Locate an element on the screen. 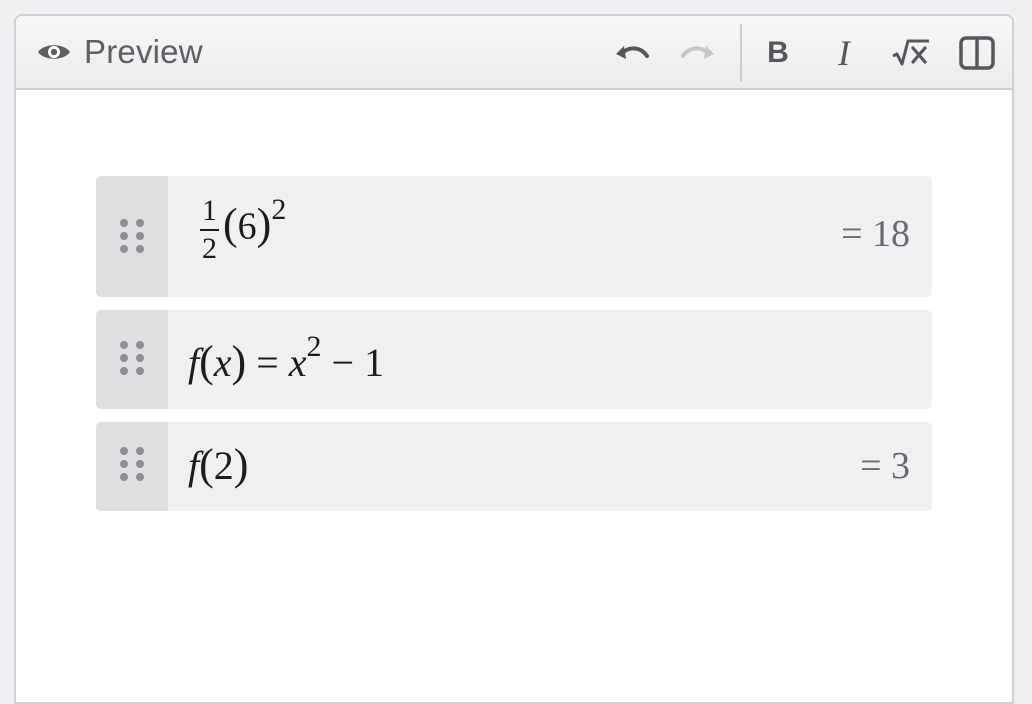 This screenshot has height=704, width=1032. expression-row: f(2) = 3 is located at coordinates (514, 466).